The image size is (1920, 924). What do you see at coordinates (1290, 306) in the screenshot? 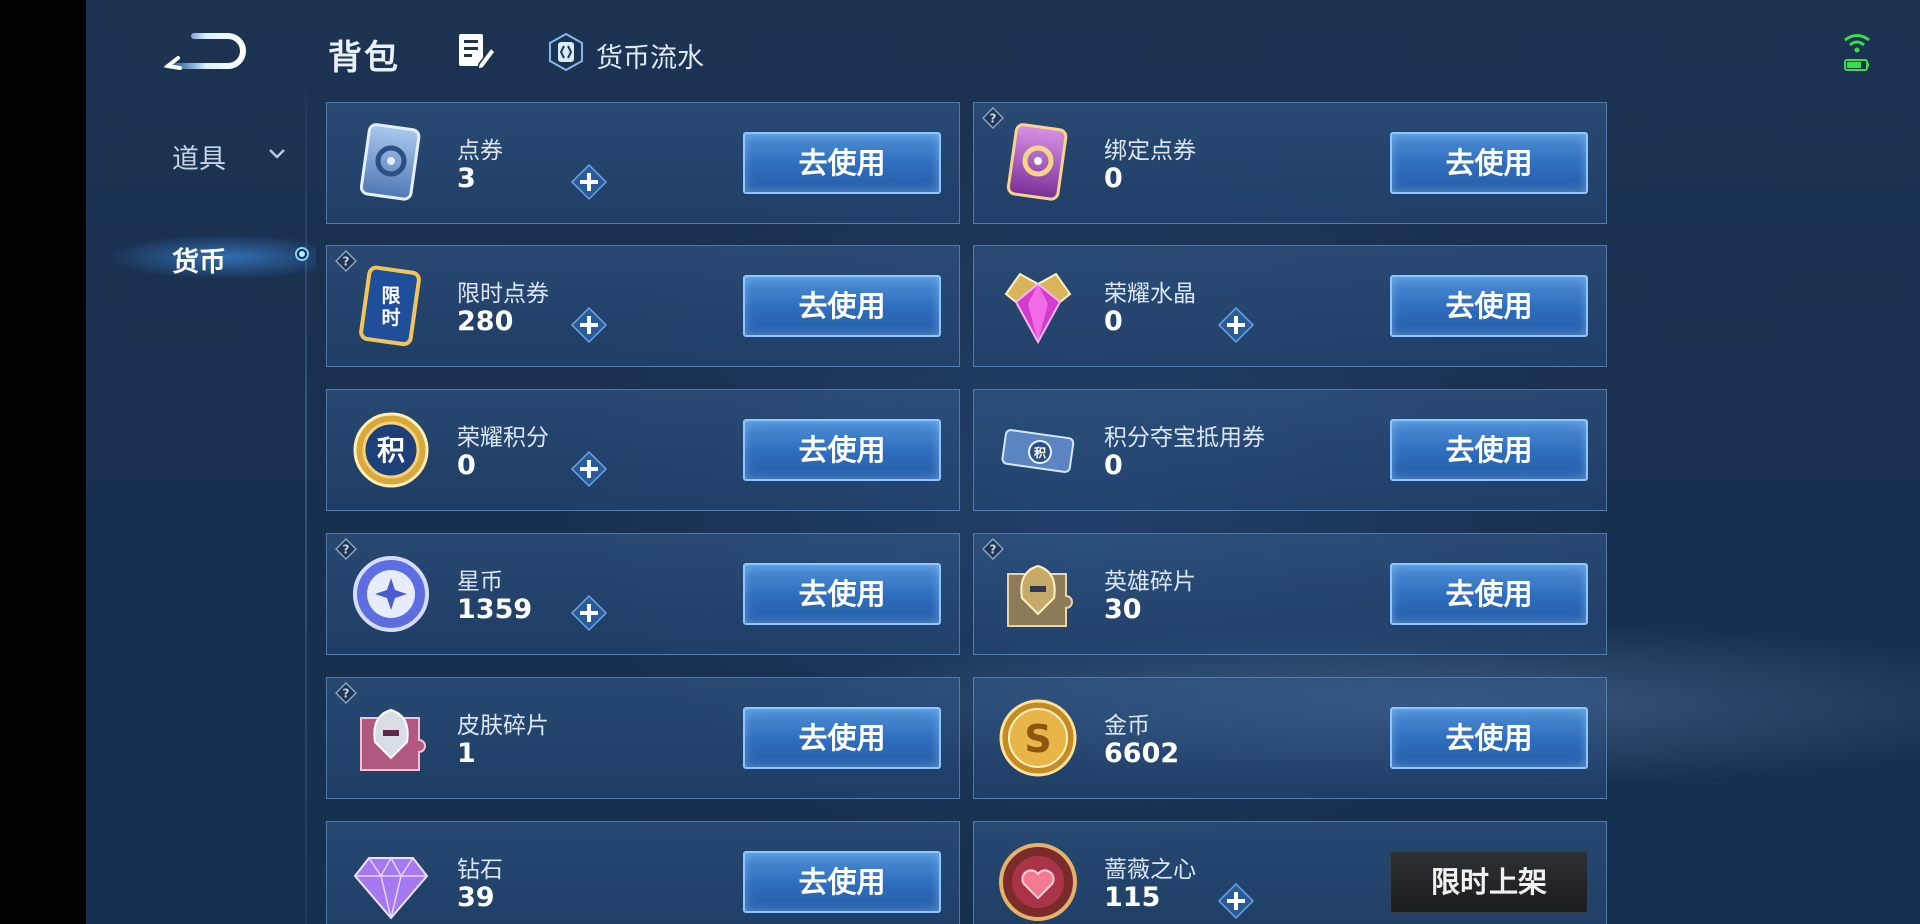
I see `currency-card: 荣耀水晶 0 去使用` at bounding box center [1290, 306].